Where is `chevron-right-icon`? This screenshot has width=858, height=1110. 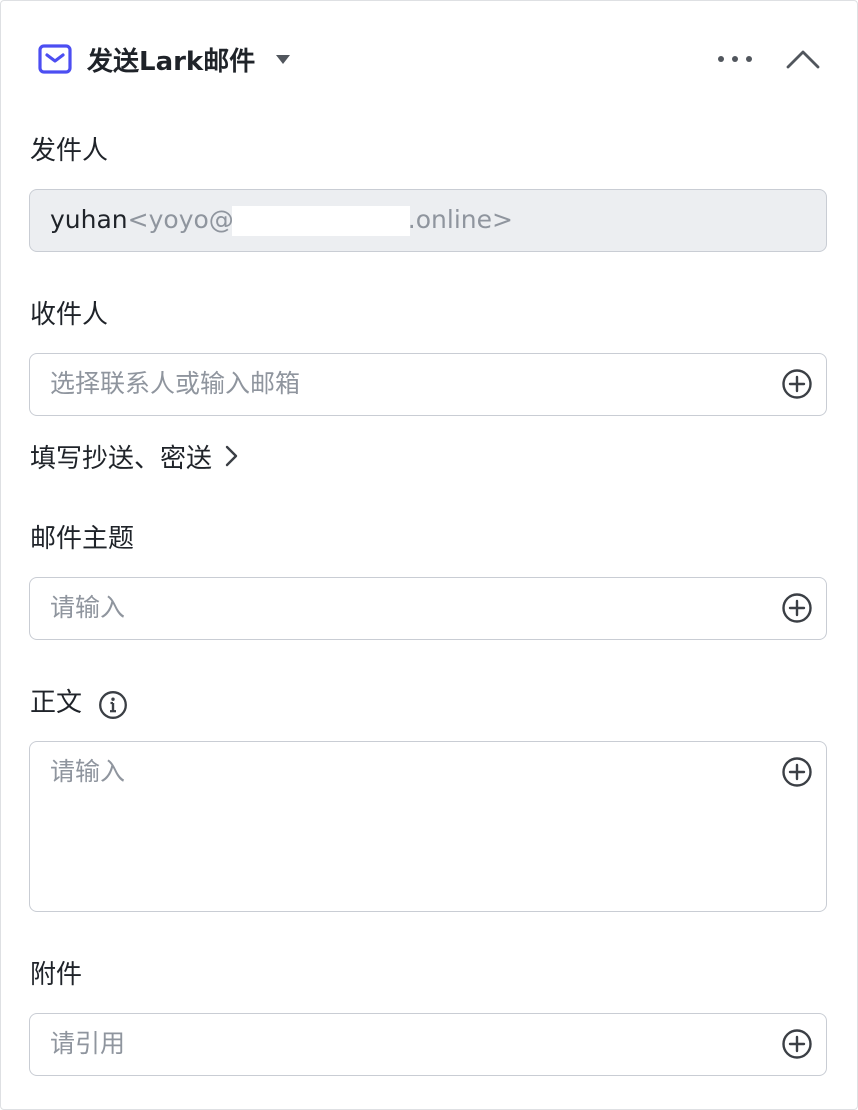 chevron-right-icon is located at coordinates (231, 456).